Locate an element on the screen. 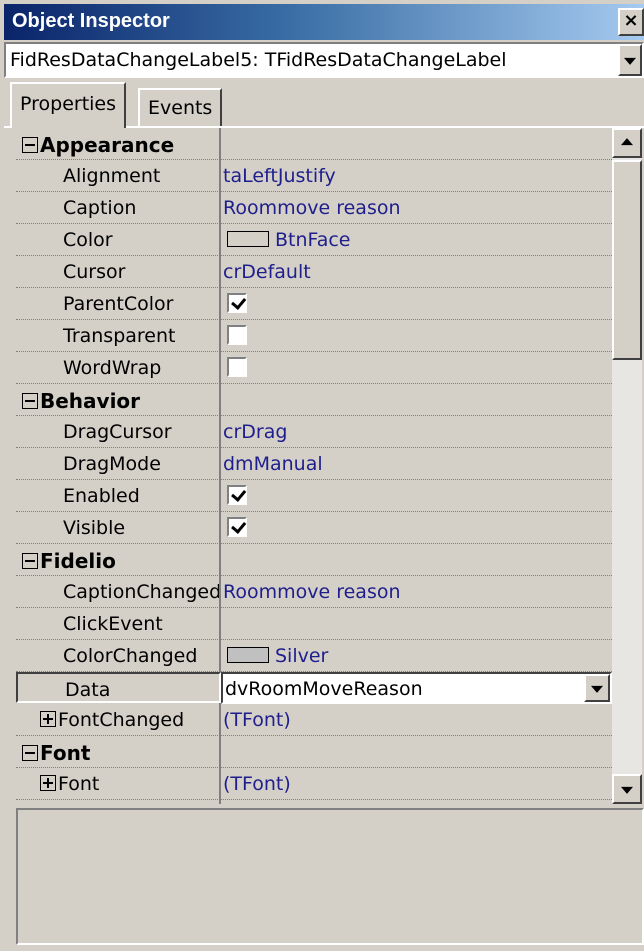 The height and width of the screenshot is (951, 644). property-value: BtnFace is located at coordinates (417, 239).